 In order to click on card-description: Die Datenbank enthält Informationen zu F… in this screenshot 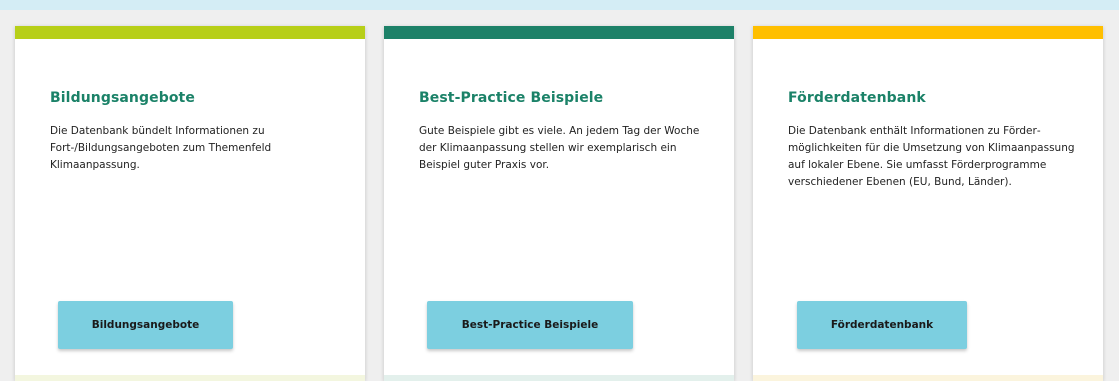, I will do `click(931, 156)`.